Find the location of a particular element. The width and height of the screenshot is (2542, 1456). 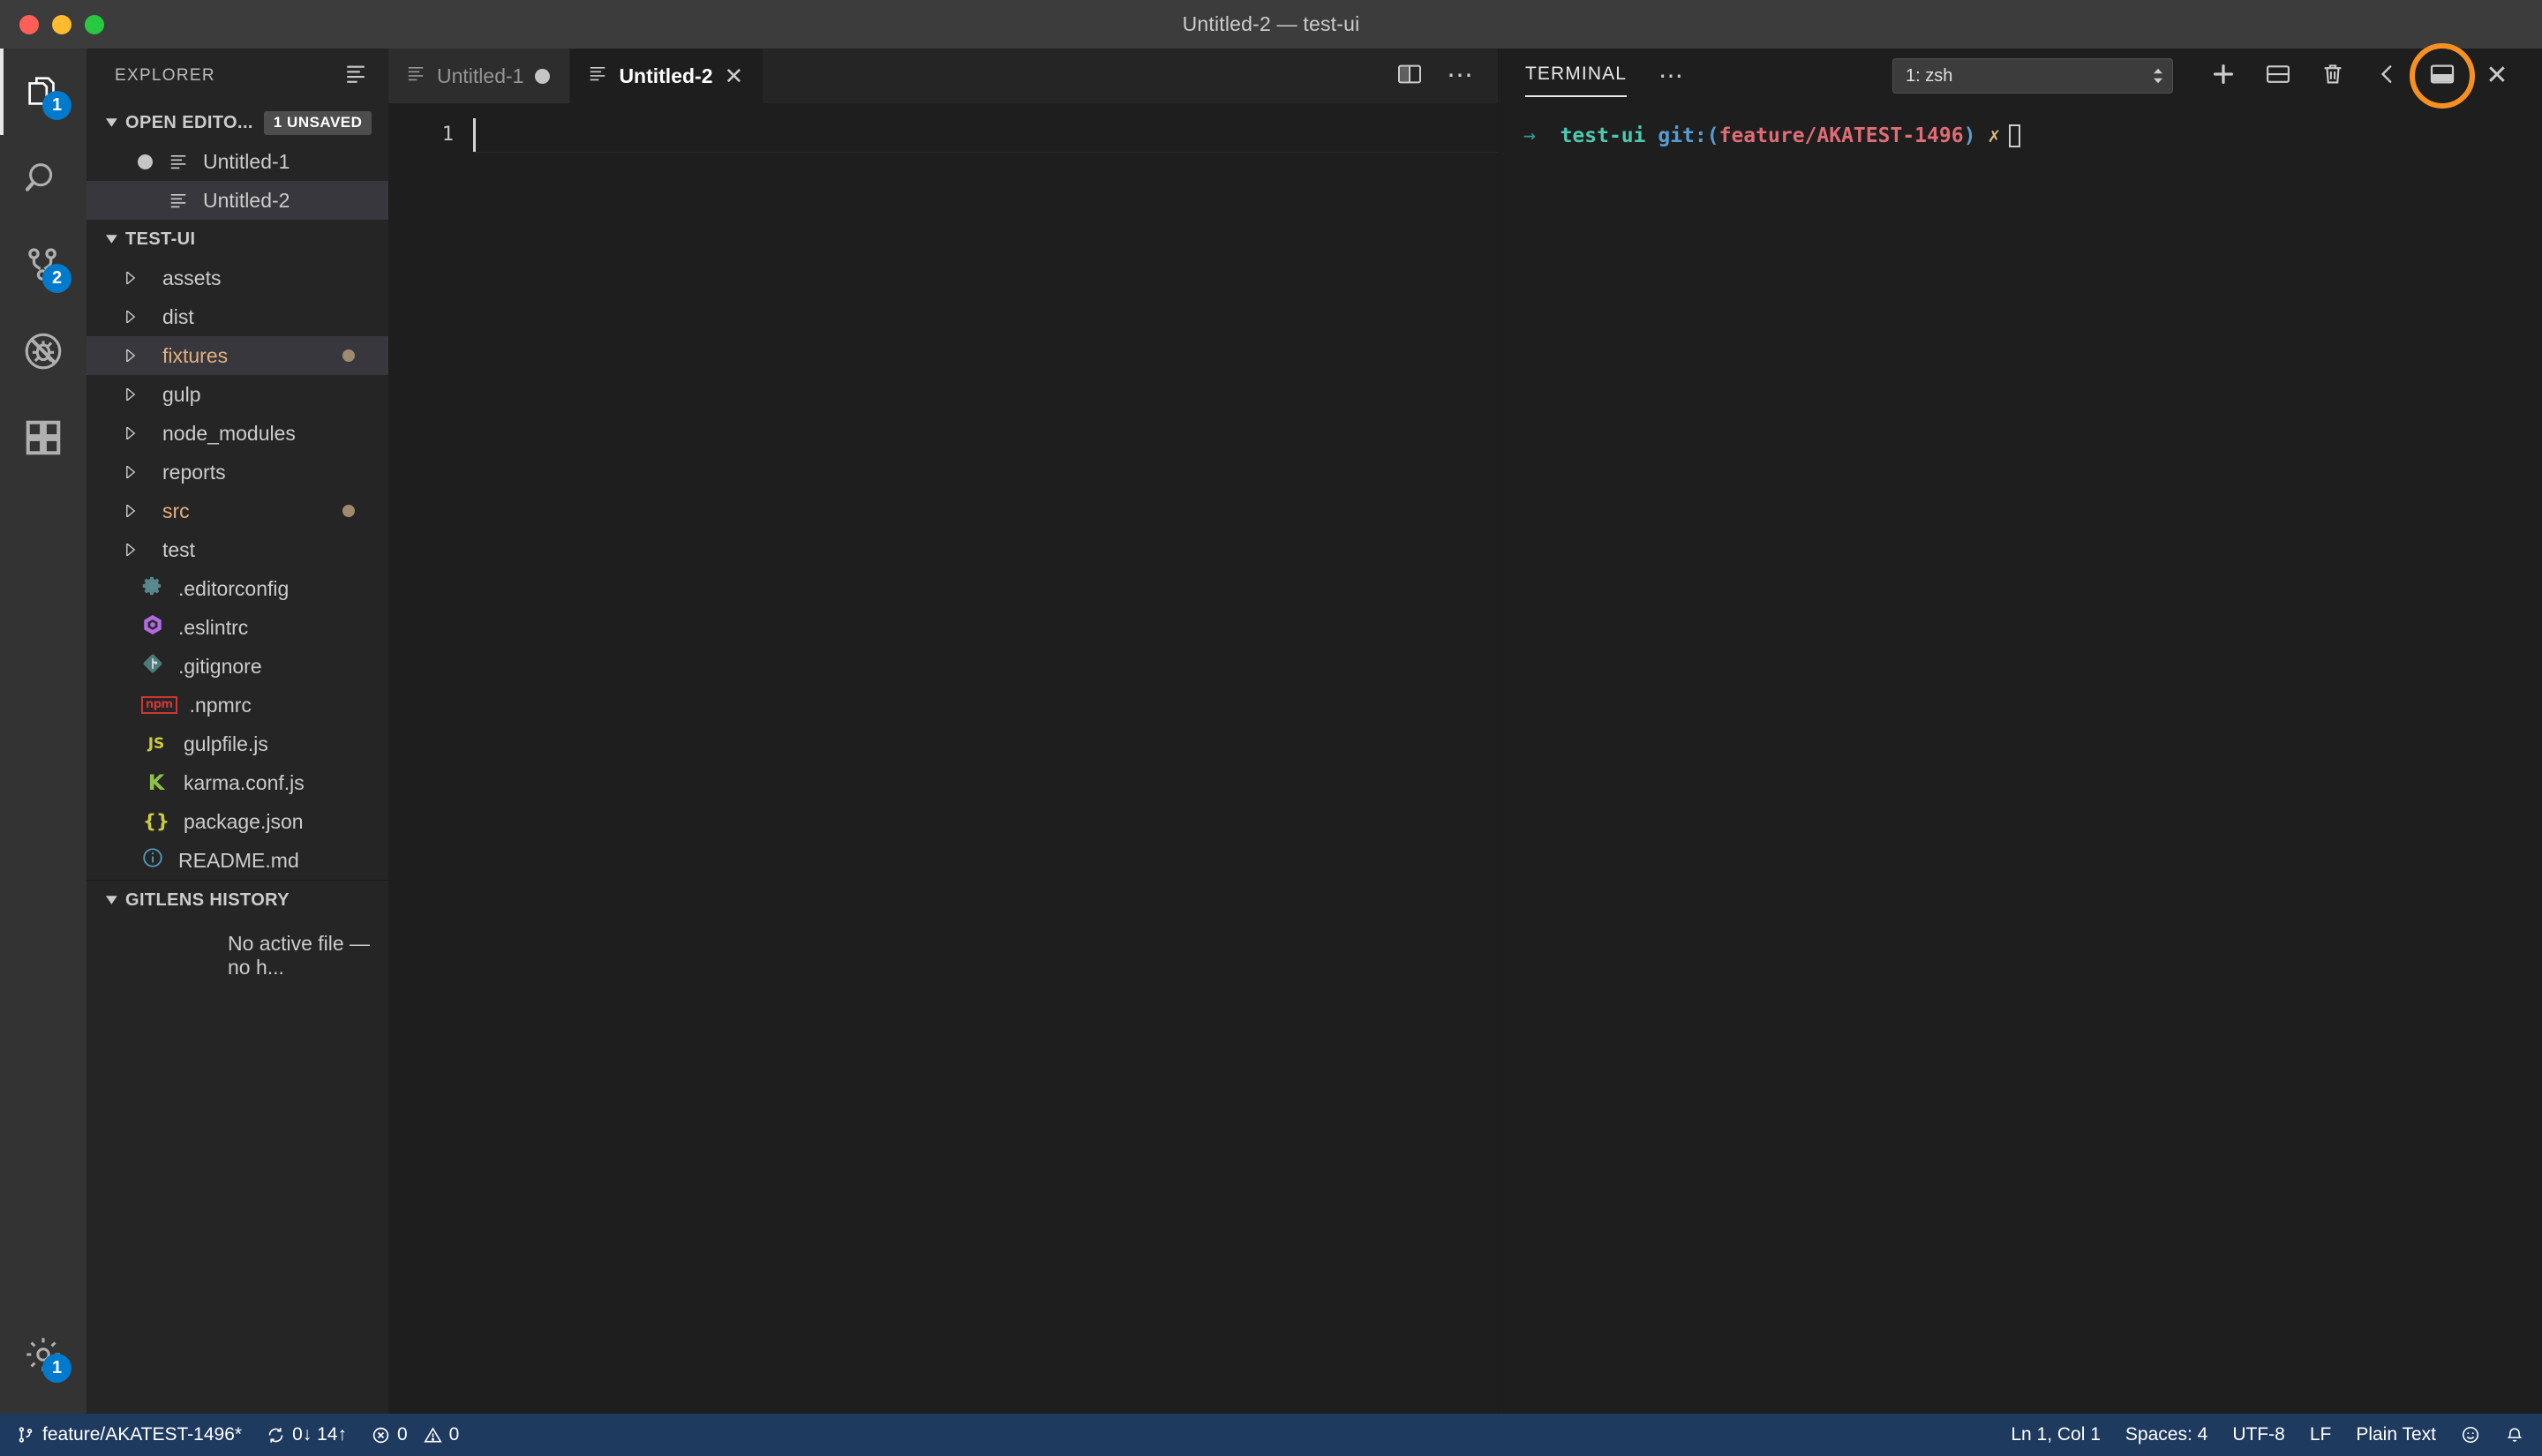

open-editor-item-untitled-2: Untitled-2 is located at coordinates (237, 200).